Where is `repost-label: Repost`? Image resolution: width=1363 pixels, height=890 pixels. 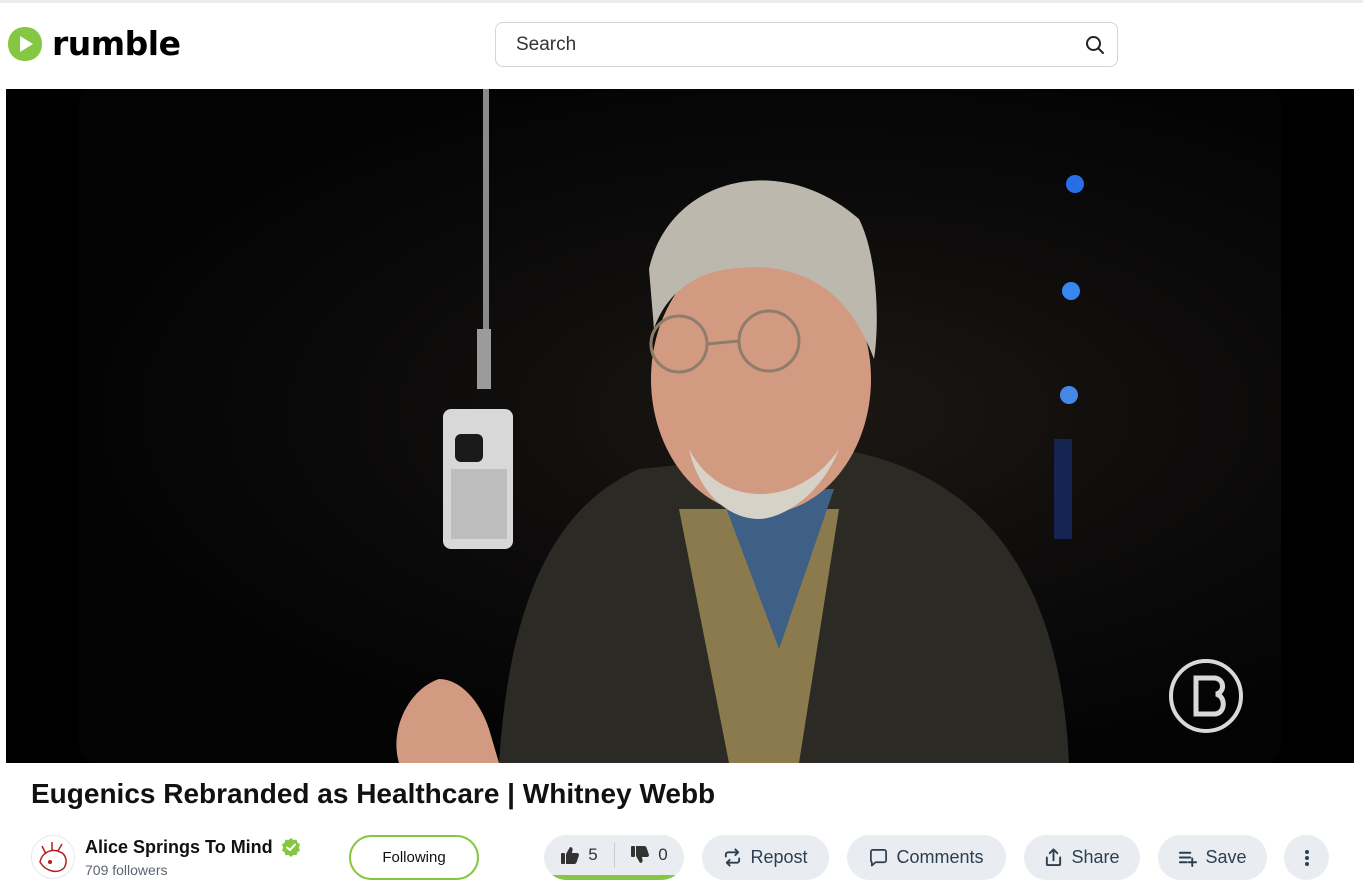
repost-label: Repost is located at coordinates (779, 857).